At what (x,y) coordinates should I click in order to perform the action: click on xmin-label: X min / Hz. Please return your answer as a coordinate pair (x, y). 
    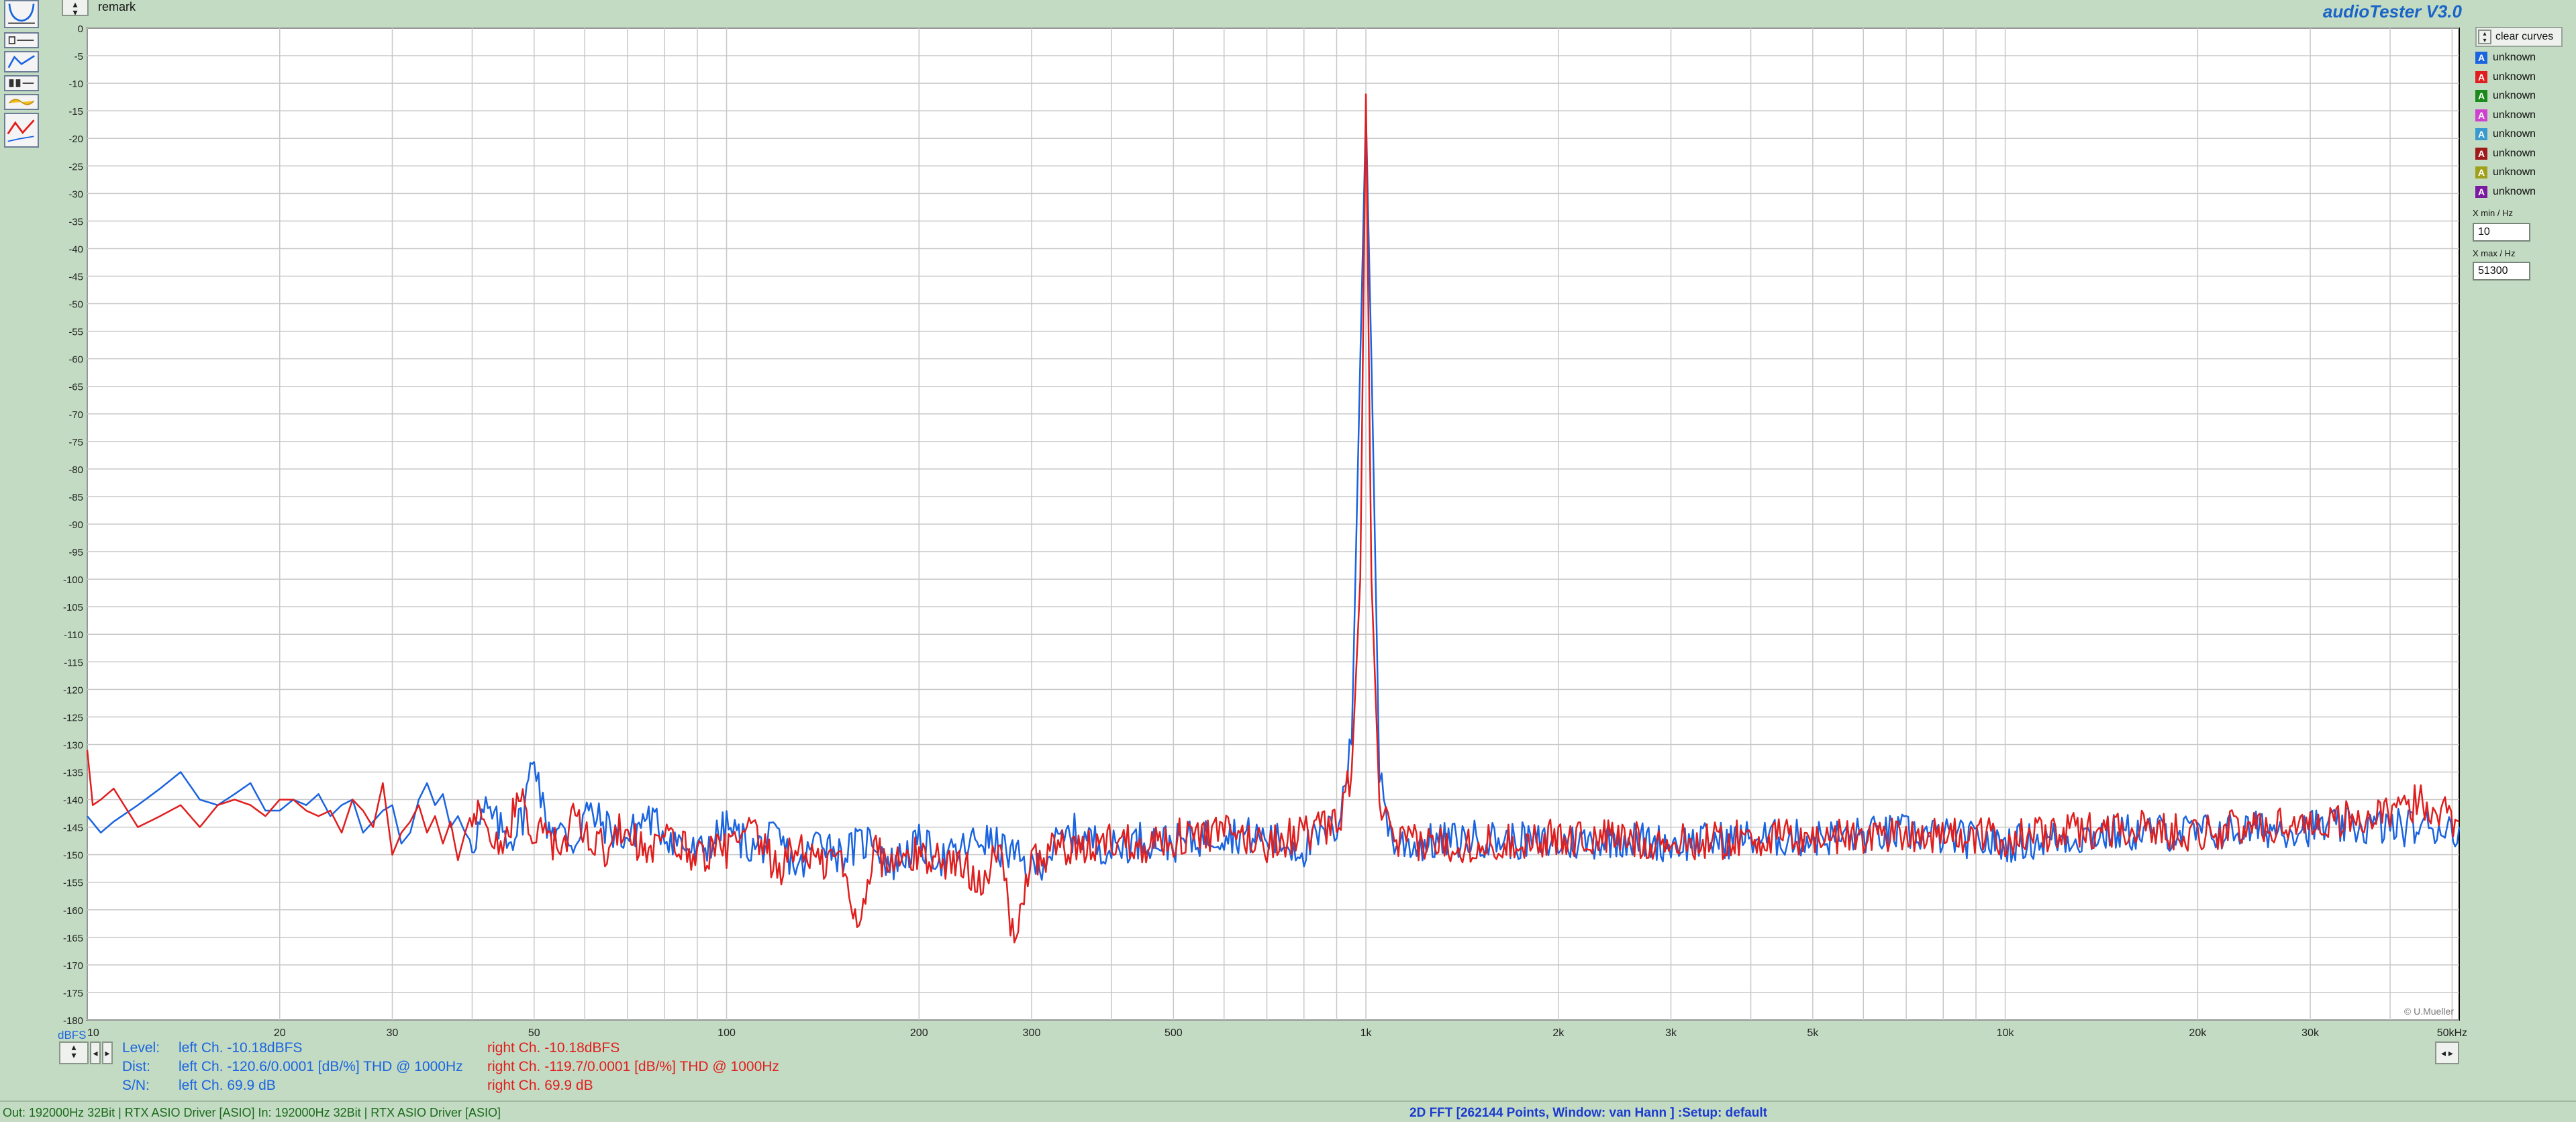
    Looking at the image, I should click on (2493, 213).